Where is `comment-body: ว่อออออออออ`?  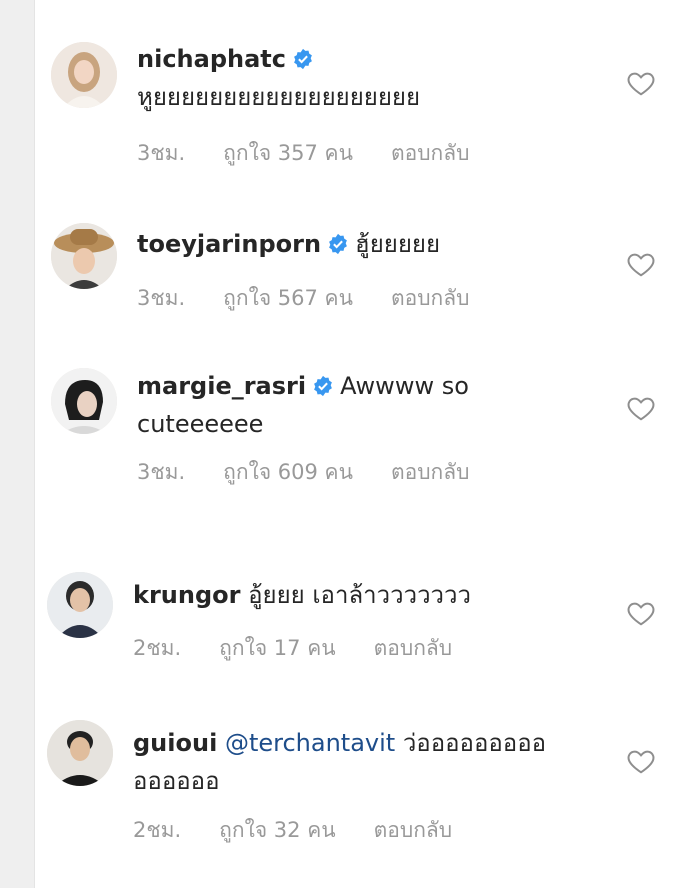
comment-body: ว่อออออออออ is located at coordinates (474, 743).